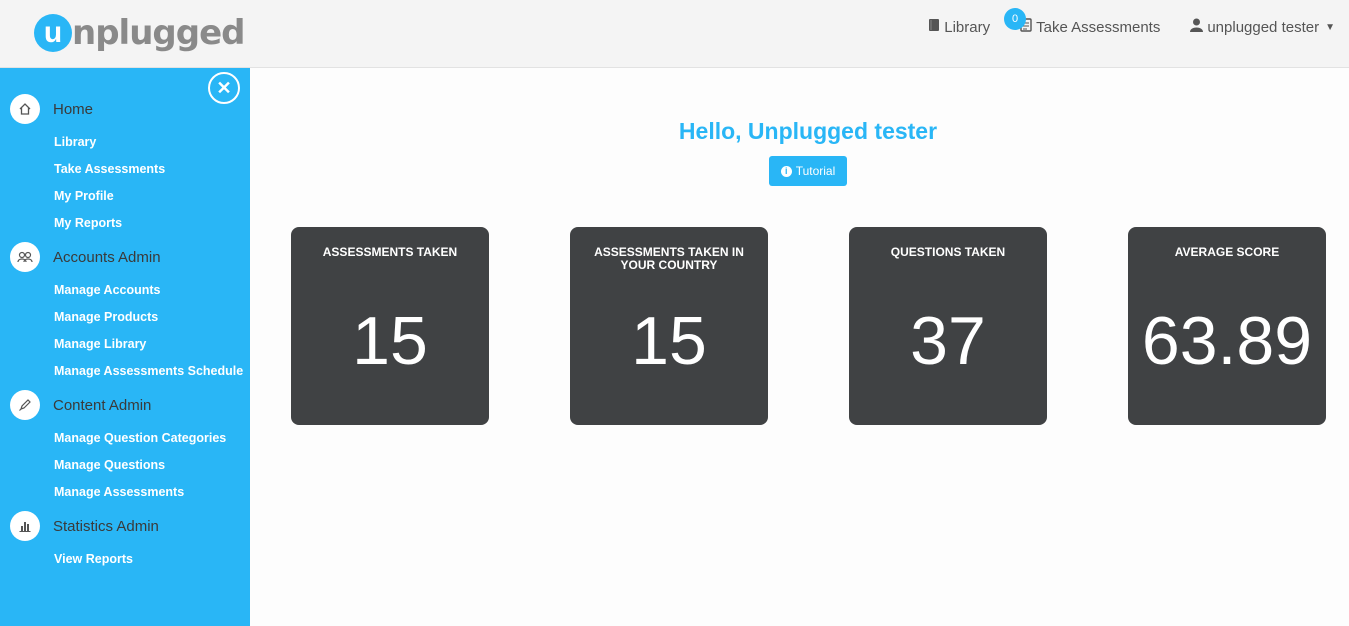 The height and width of the screenshot is (626, 1349). I want to click on sidebar-item-my-reports: My Reports, so click(88, 223).